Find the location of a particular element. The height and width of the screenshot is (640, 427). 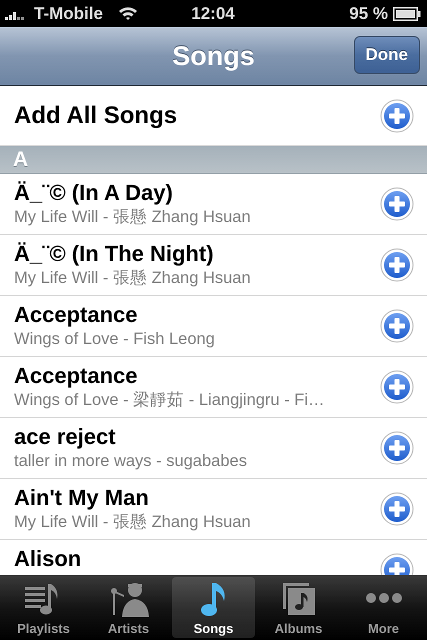

wifi-icon is located at coordinates (128, 13).